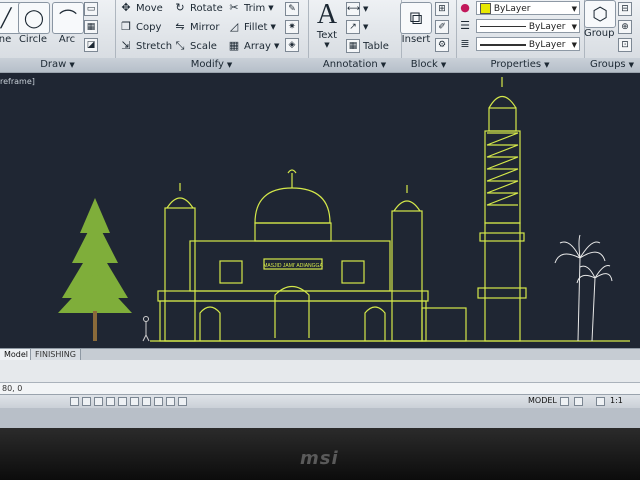 The image size is (640, 480). Describe the element at coordinates (34, 23) in the screenshot. I see `circle-tool: ◯ Circle` at that location.